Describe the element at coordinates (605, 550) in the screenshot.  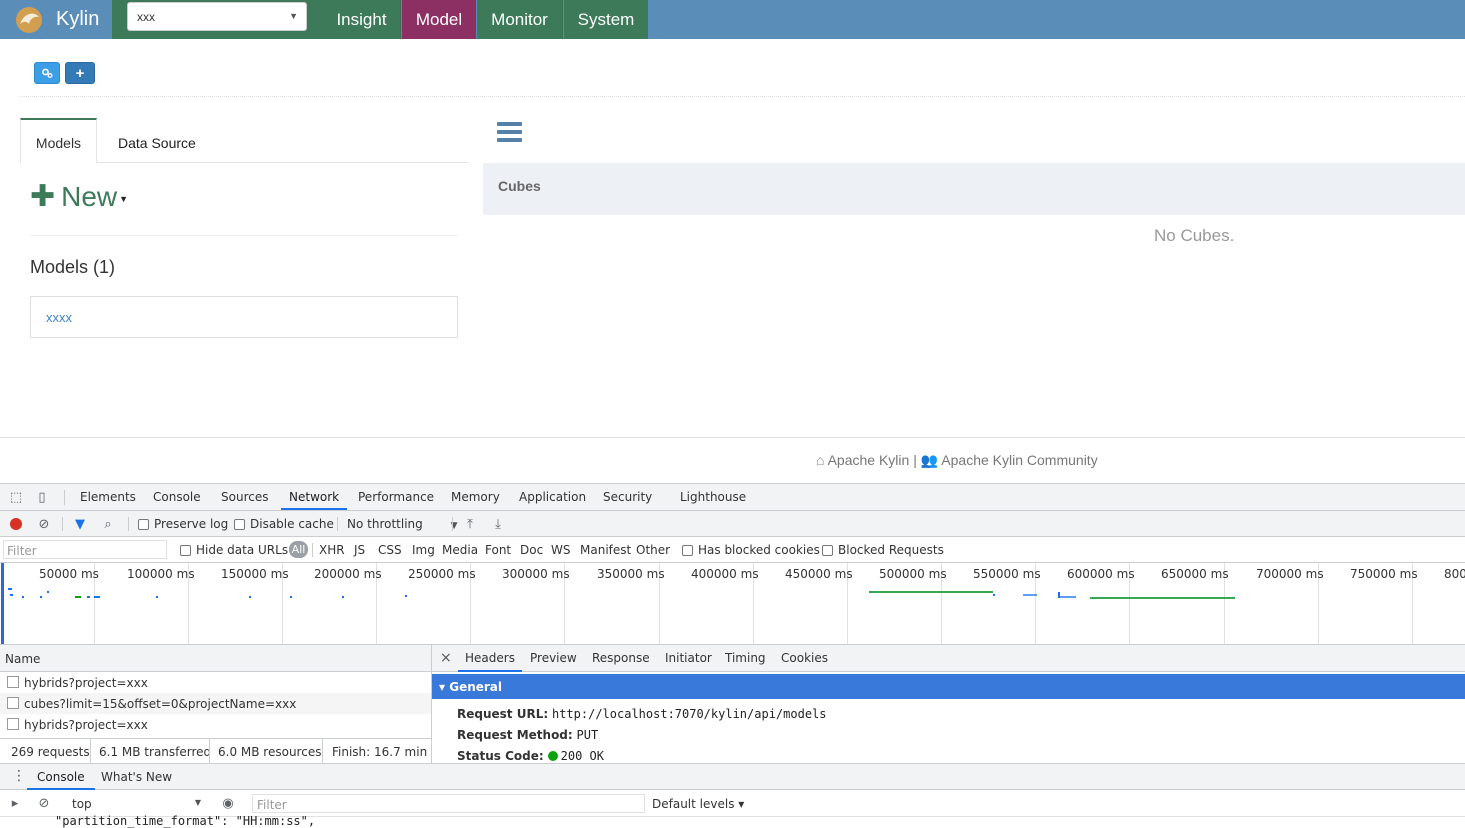
I see `filter-type-manifest: Manifest` at that location.